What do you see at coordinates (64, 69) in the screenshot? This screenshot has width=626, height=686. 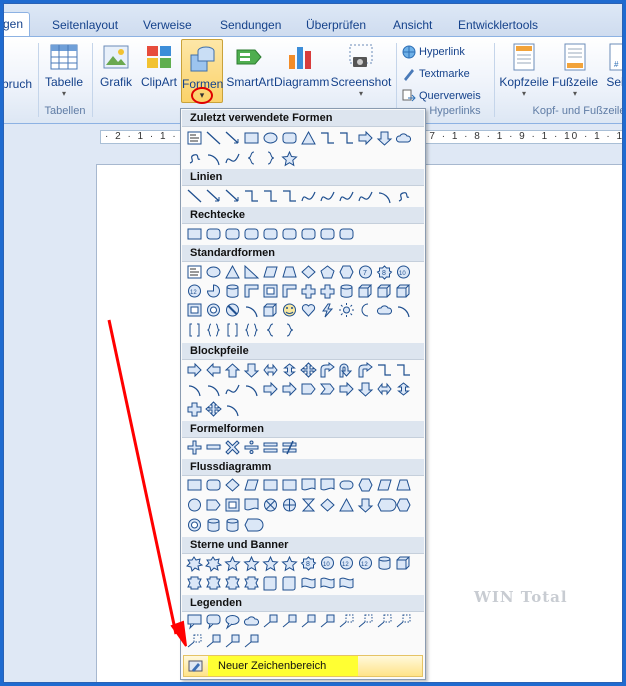 I see `tabelle-button: Tabelle ▾` at bounding box center [64, 69].